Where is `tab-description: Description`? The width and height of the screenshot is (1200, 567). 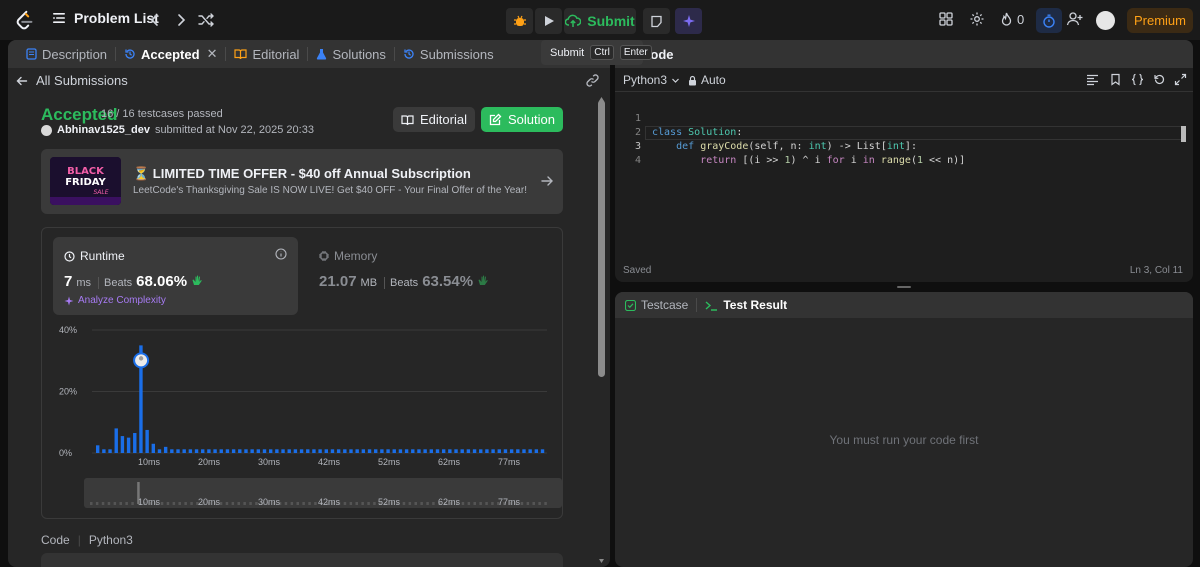 tab-description: Description is located at coordinates (66, 54).